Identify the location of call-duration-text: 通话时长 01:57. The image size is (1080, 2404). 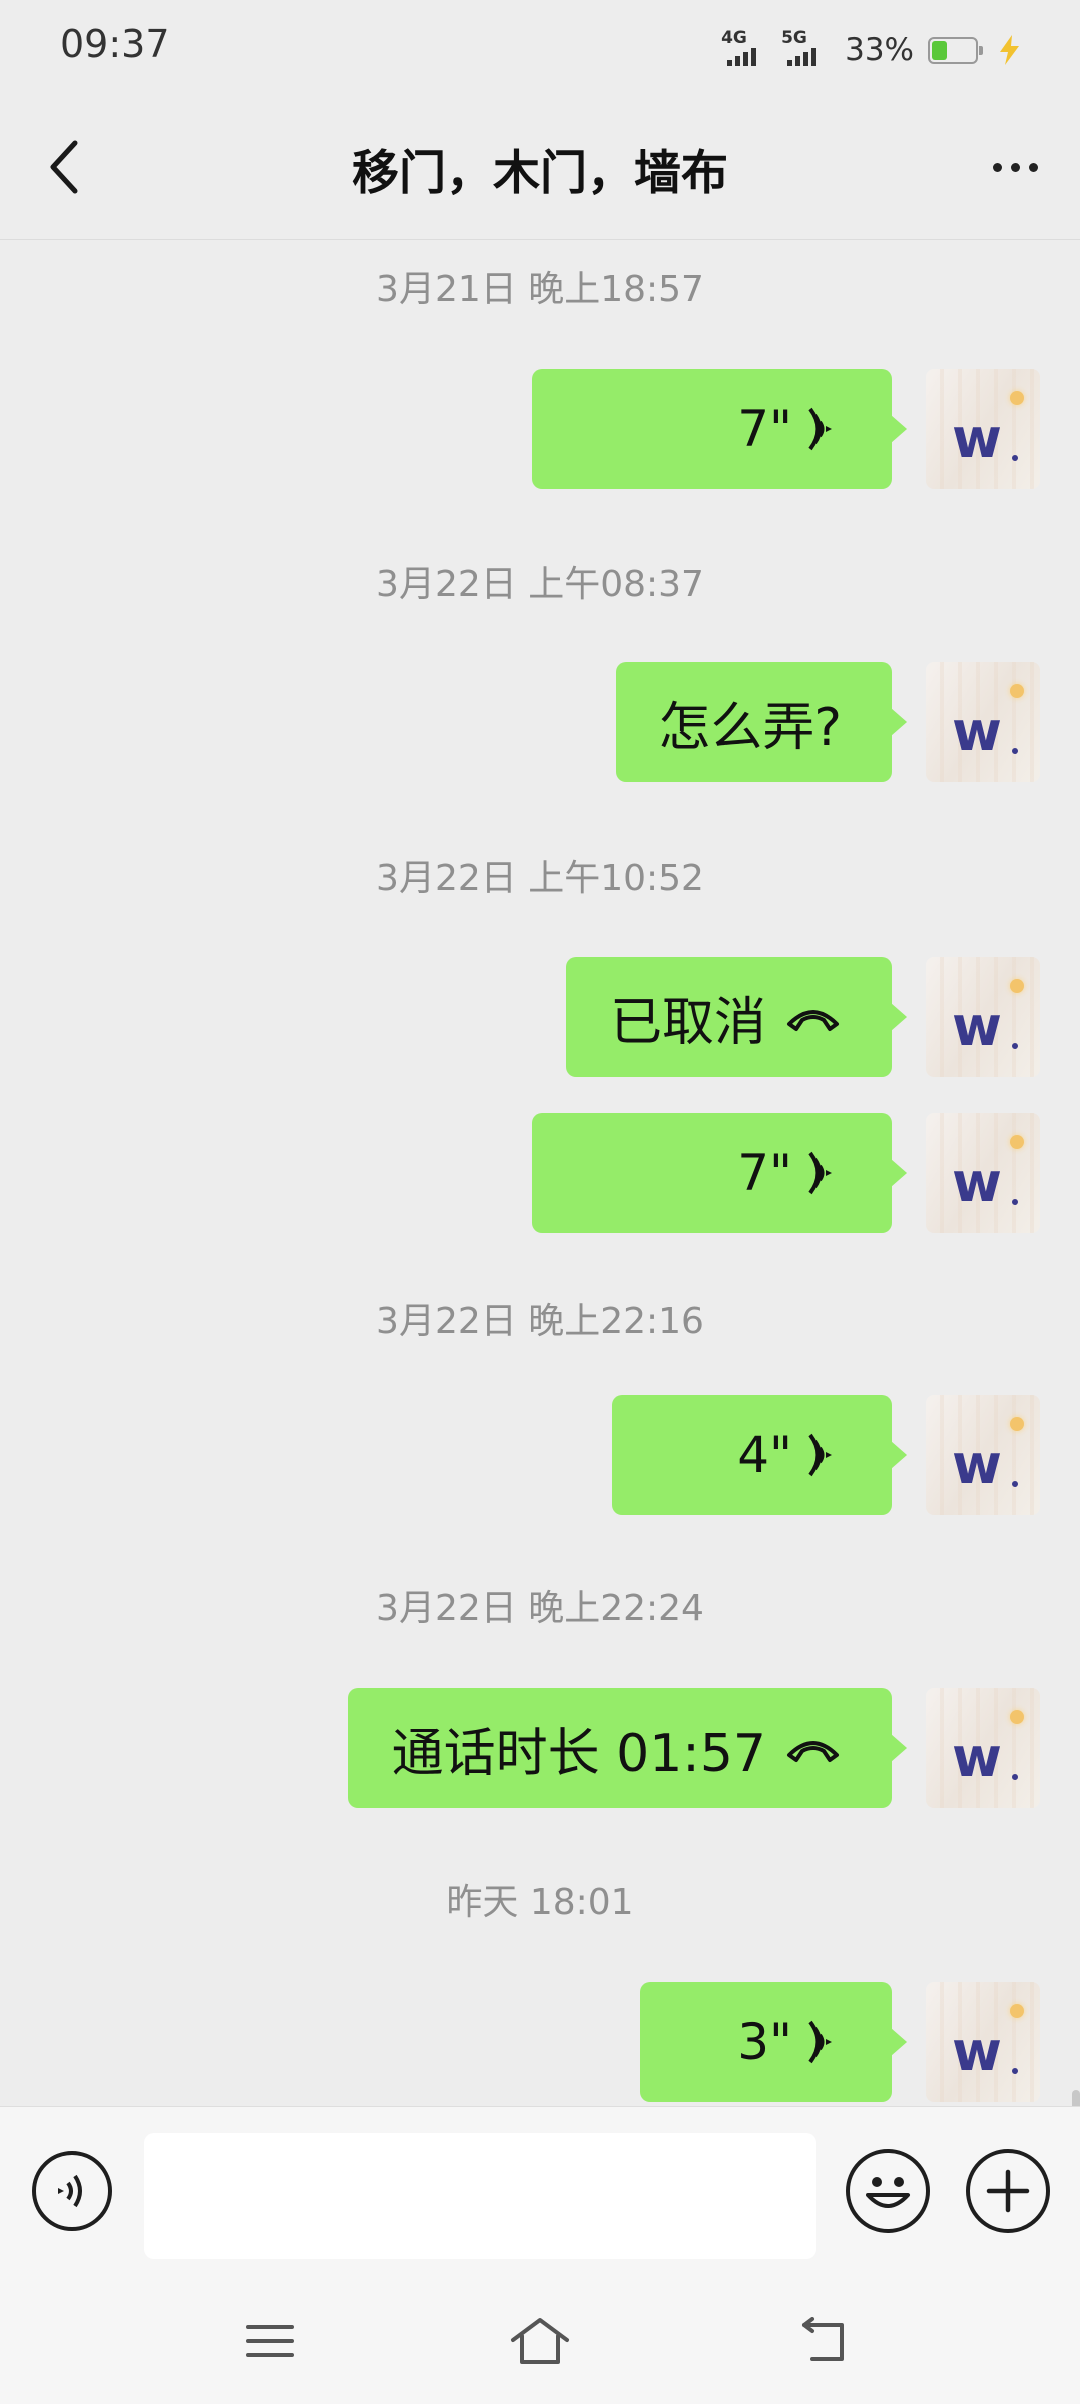
(578, 1753).